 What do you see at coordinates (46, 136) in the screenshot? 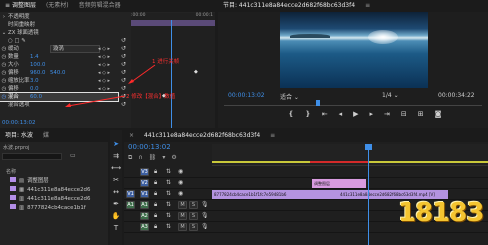
I see `tab-media: 媒` at bounding box center [46, 136].